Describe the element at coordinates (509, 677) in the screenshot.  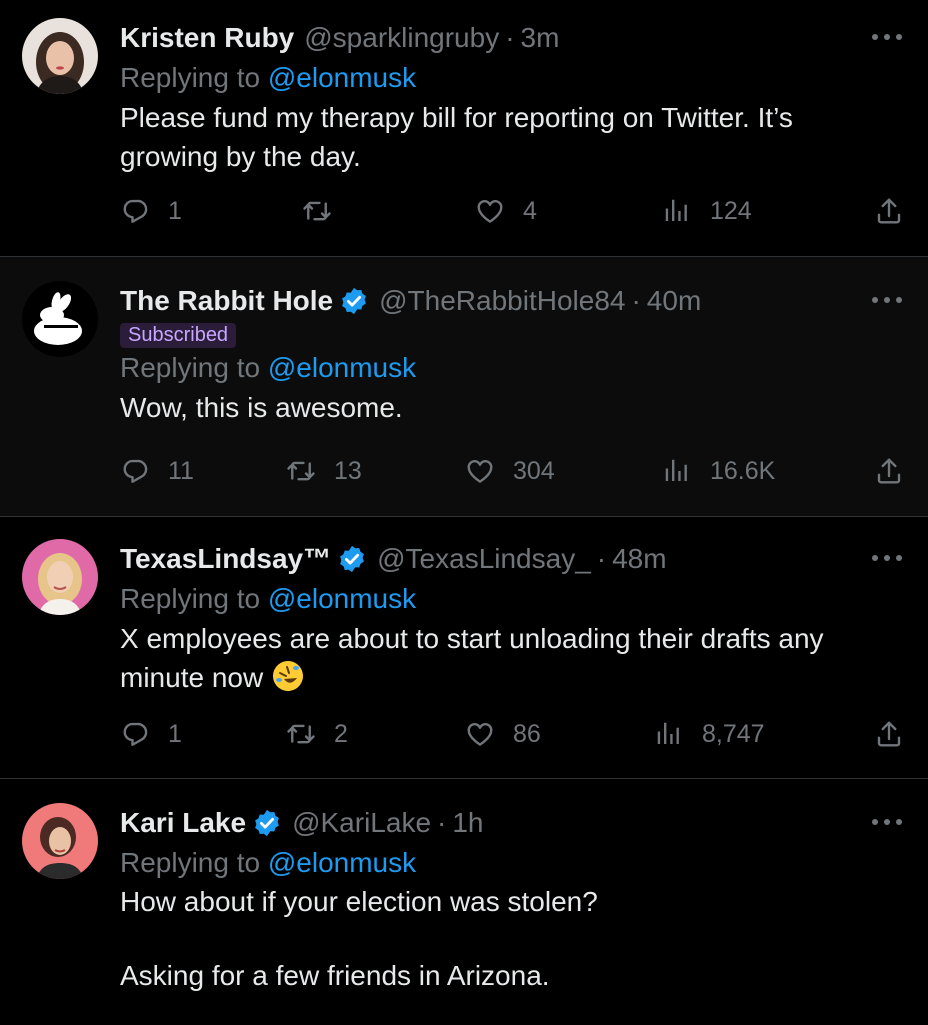
I see `tweet-text-line-with-emoji: minute now` at that location.